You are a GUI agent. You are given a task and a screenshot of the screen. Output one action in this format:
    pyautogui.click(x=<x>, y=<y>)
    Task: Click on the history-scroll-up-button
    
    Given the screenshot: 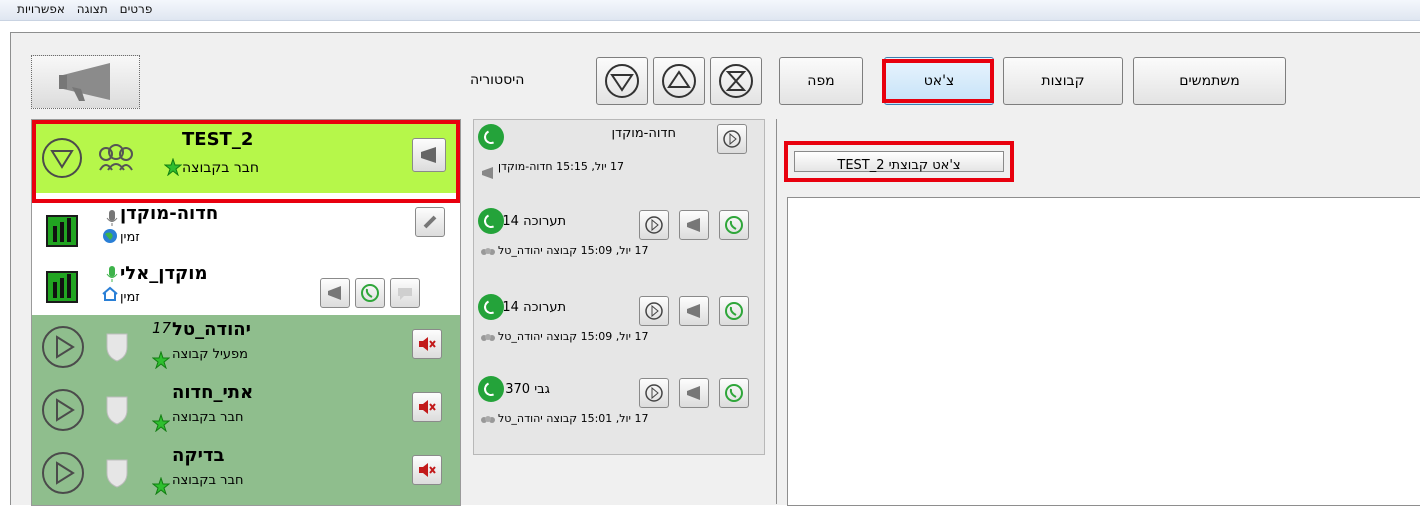 What is the action you would take?
    pyautogui.click(x=679, y=81)
    